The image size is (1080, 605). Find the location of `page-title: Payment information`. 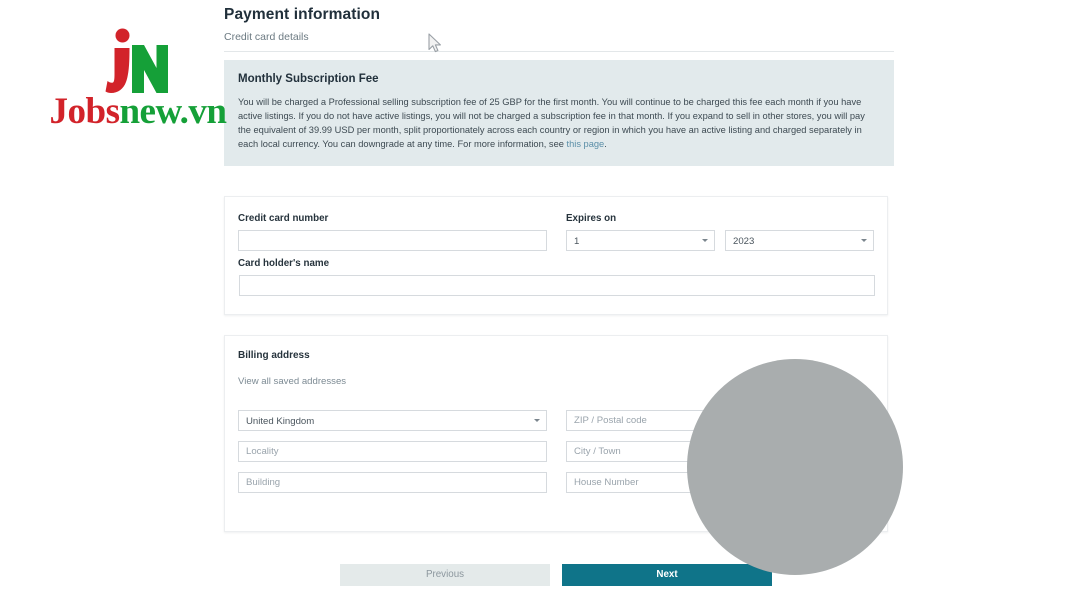

page-title: Payment information is located at coordinates (302, 14).